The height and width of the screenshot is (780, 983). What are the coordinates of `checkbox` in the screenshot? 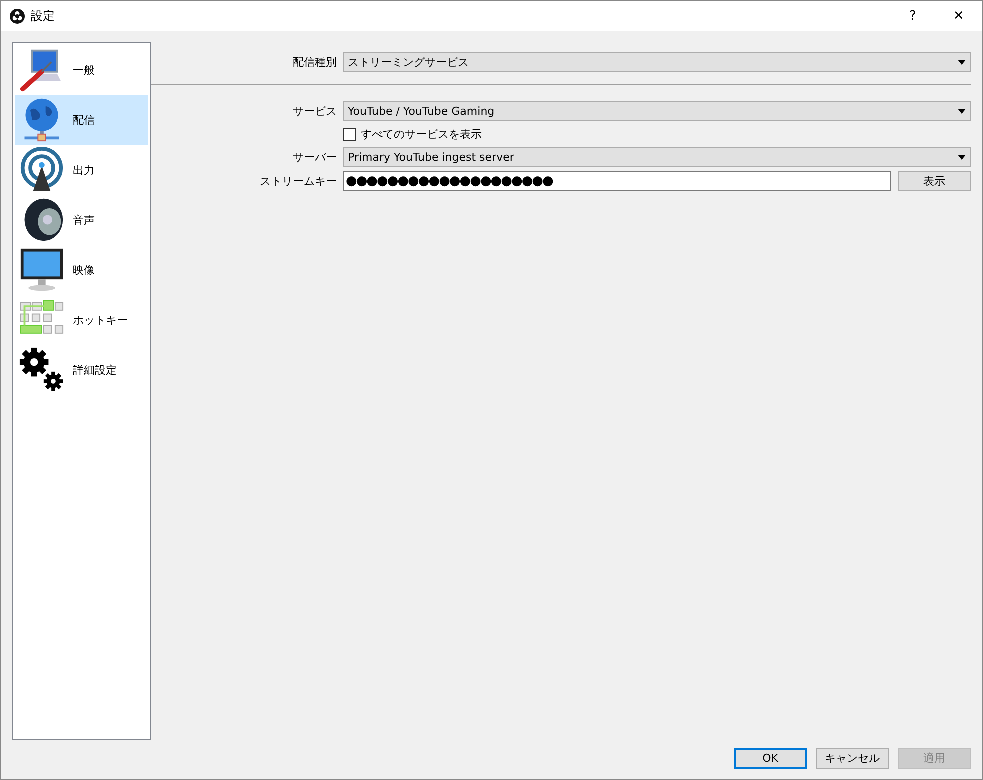 It's located at (349, 134).